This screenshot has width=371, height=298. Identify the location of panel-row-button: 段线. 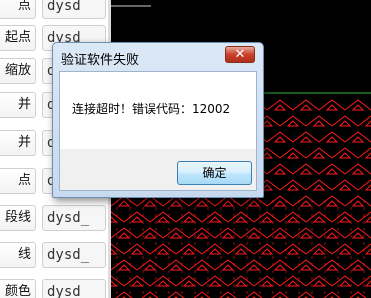
(18, 218).